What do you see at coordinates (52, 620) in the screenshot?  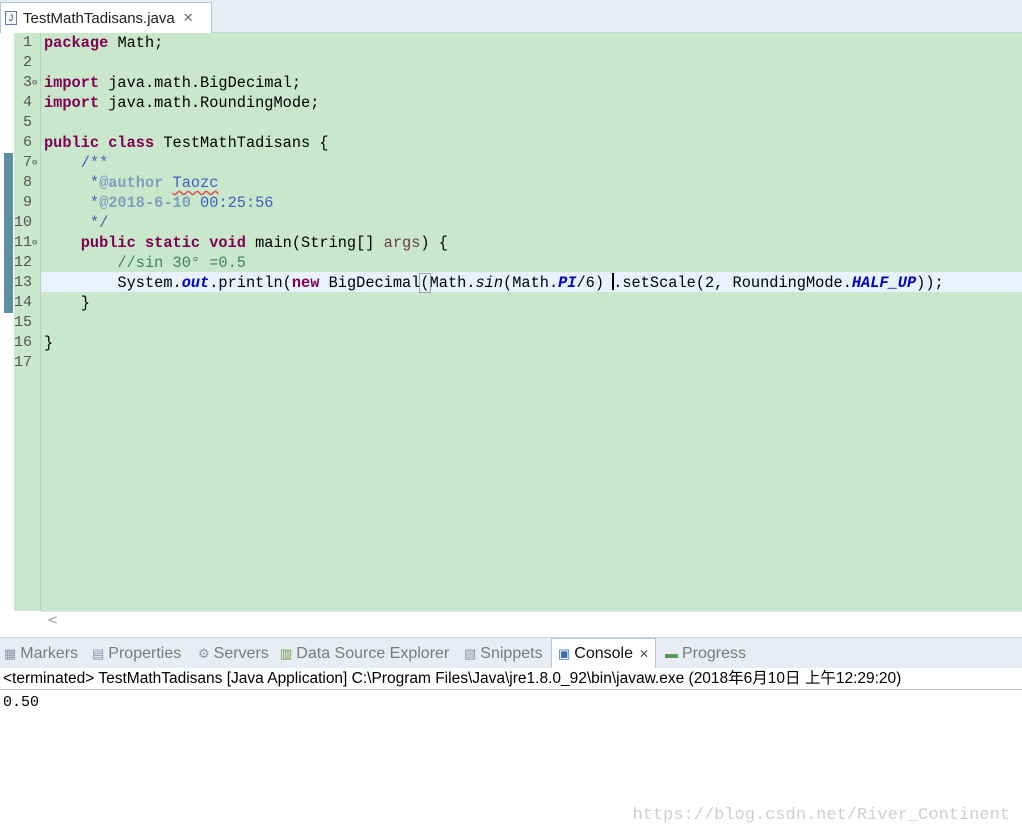 I see `scroll-left-icon: <` at bounding box center [52, 620].